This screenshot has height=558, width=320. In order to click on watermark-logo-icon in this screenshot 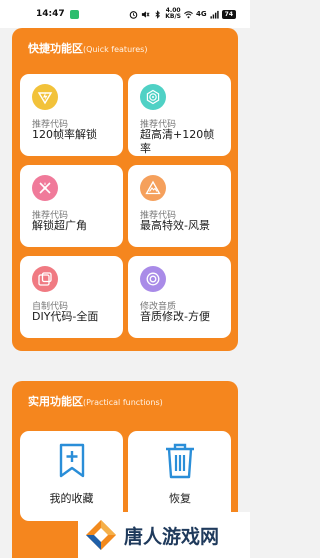, I will do `click(101, 535)`.